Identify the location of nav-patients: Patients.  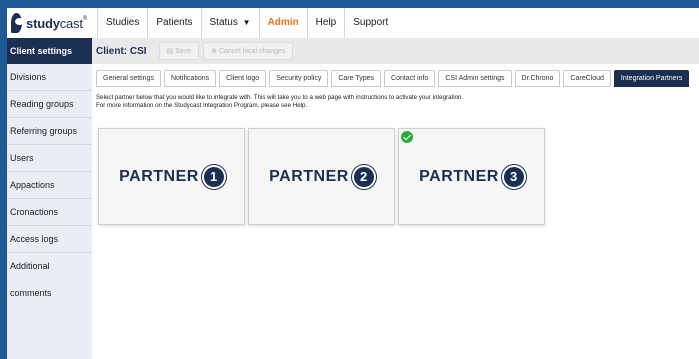
(175, 23).